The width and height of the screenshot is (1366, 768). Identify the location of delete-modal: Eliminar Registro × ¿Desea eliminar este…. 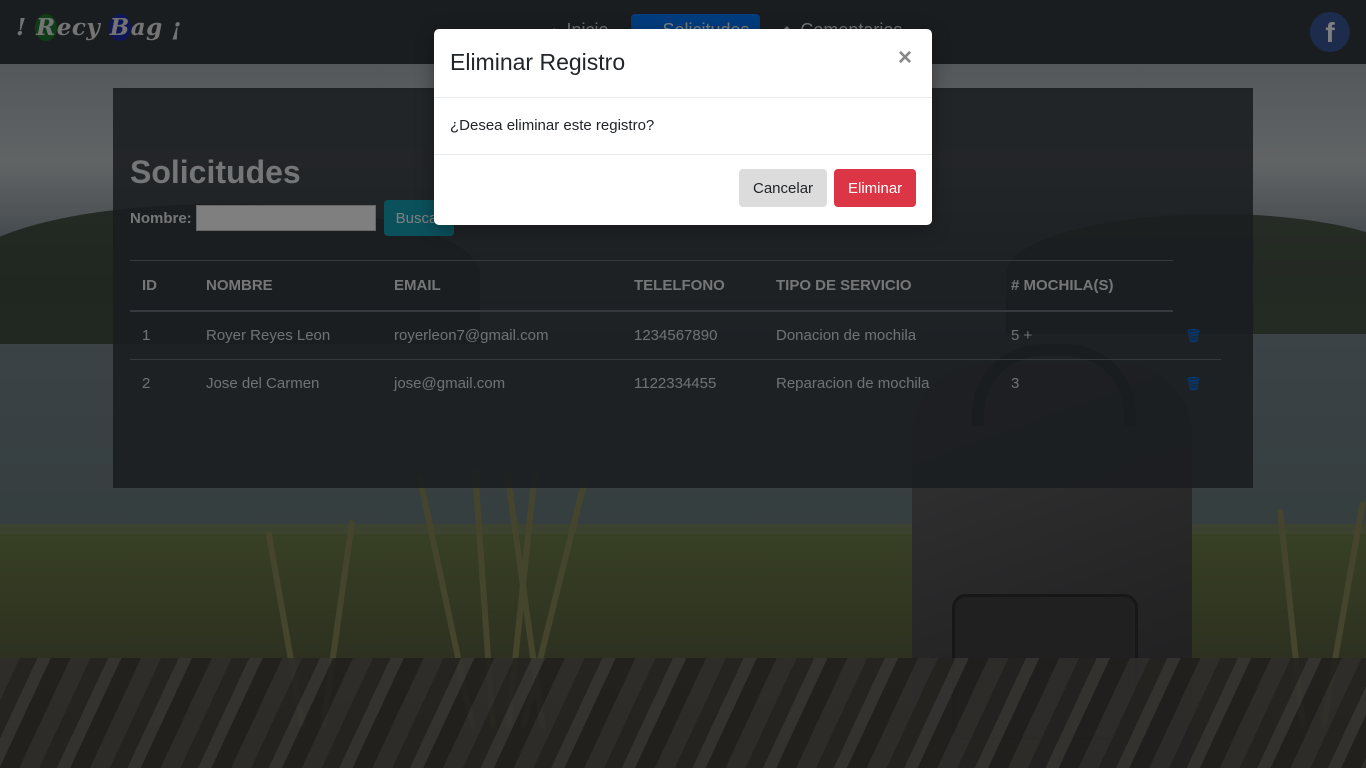
(683, 127).